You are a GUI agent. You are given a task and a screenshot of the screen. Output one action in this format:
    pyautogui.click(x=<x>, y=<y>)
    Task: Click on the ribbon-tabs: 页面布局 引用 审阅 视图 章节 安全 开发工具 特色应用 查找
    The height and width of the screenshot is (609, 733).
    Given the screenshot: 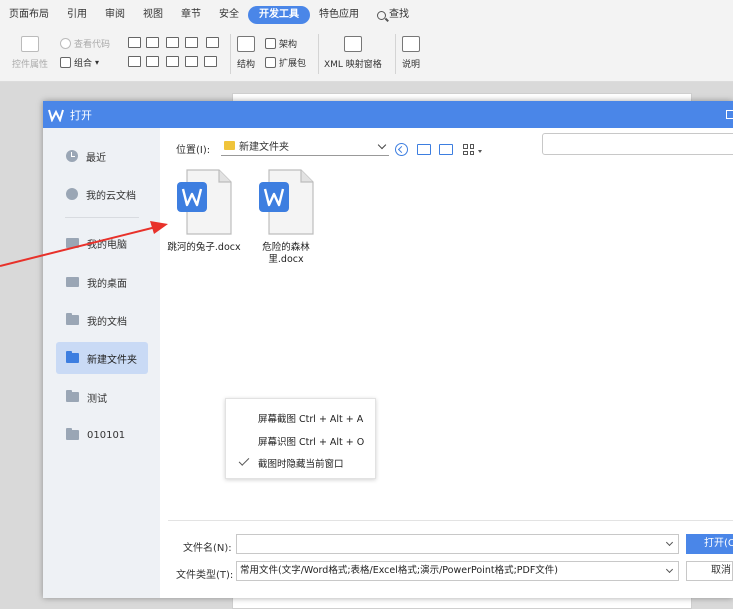 What is the action you would take?
    pyautogui.click(x=366, y=15)
    